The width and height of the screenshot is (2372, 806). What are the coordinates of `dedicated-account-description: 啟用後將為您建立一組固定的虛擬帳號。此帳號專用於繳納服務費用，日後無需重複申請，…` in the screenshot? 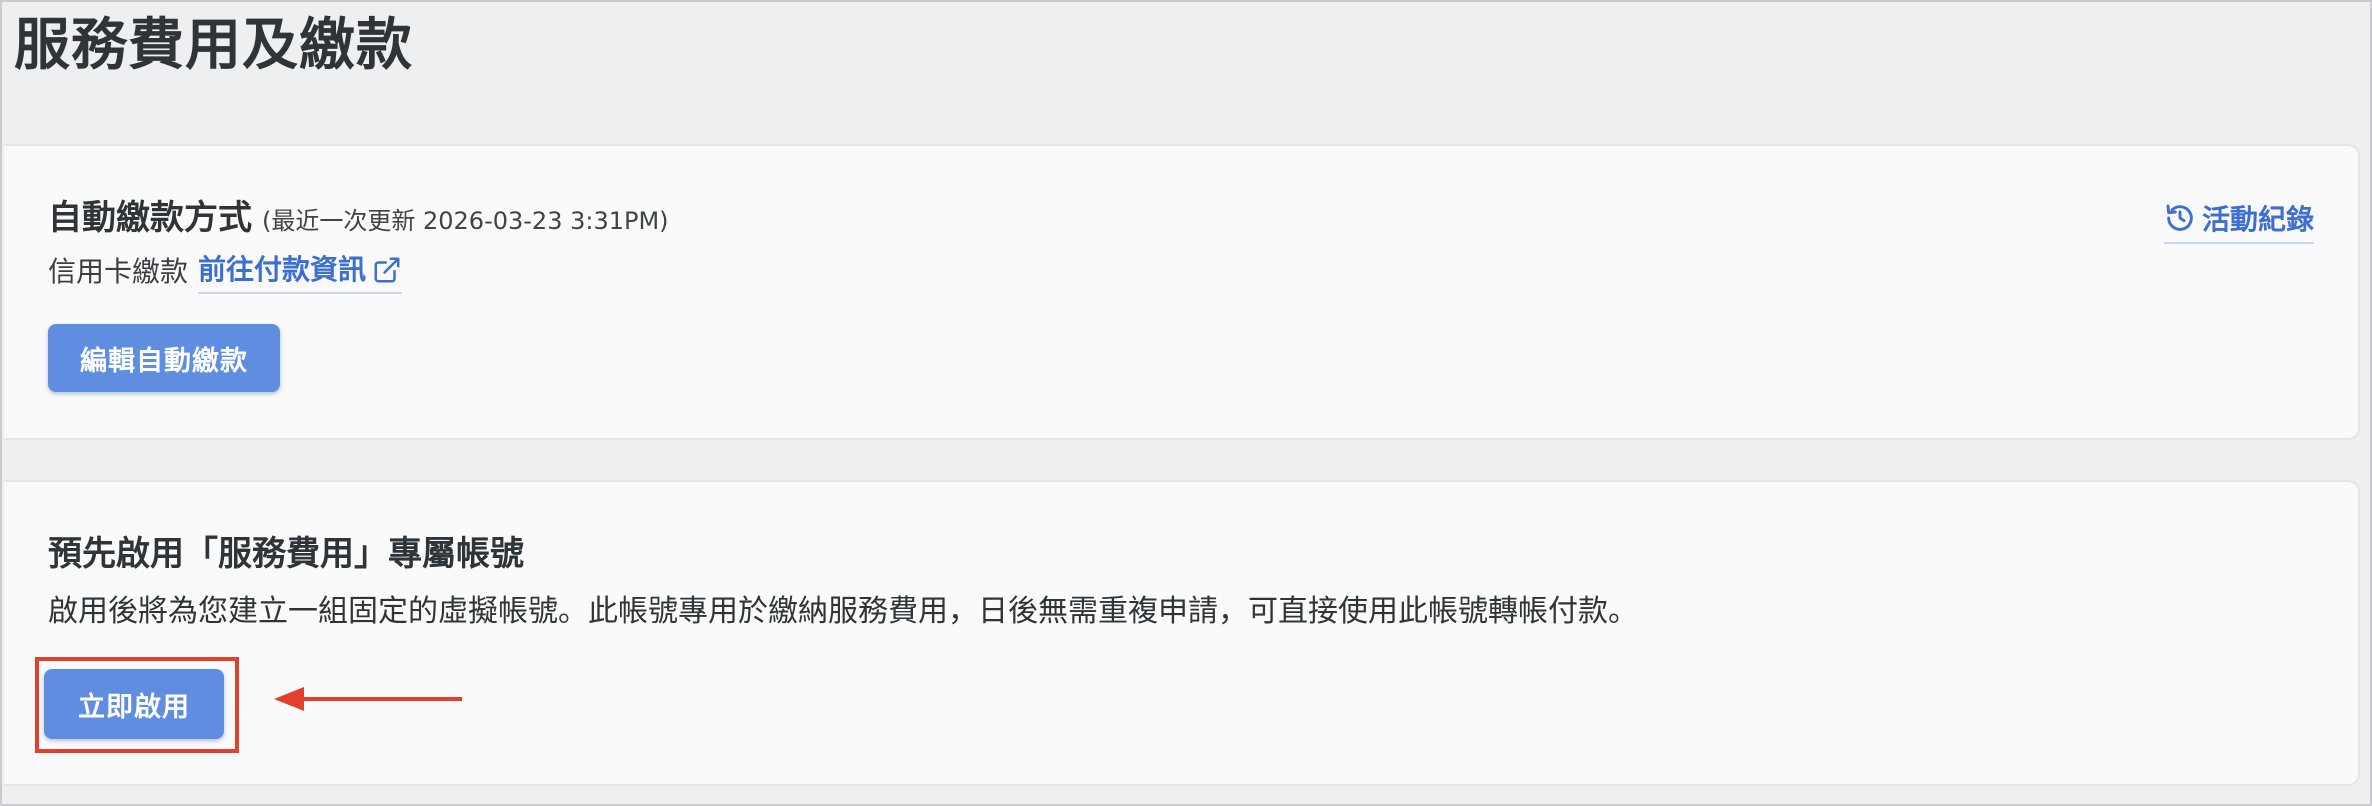 It's located at (843, 611).